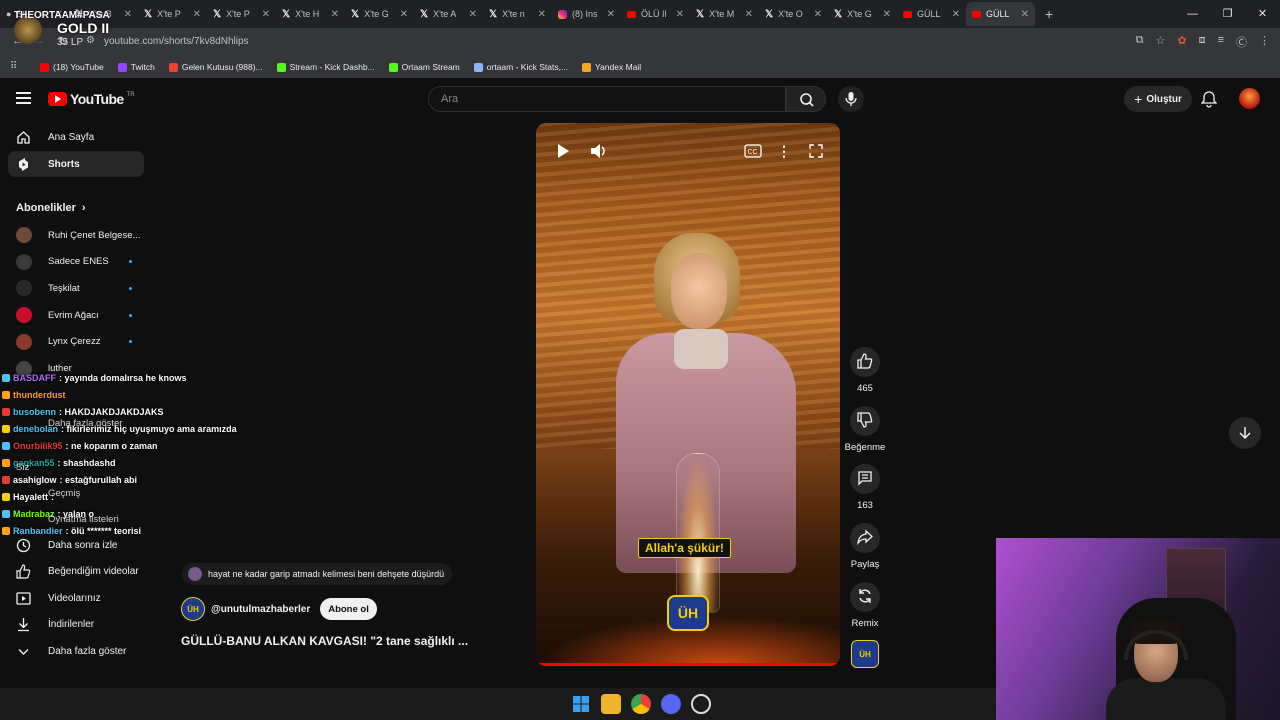  What do you see at coordinates (517, 14) in the screenshot?
I see `browser-tab: 𝕏 X'te n ✕` at bounding box center [517, 14].